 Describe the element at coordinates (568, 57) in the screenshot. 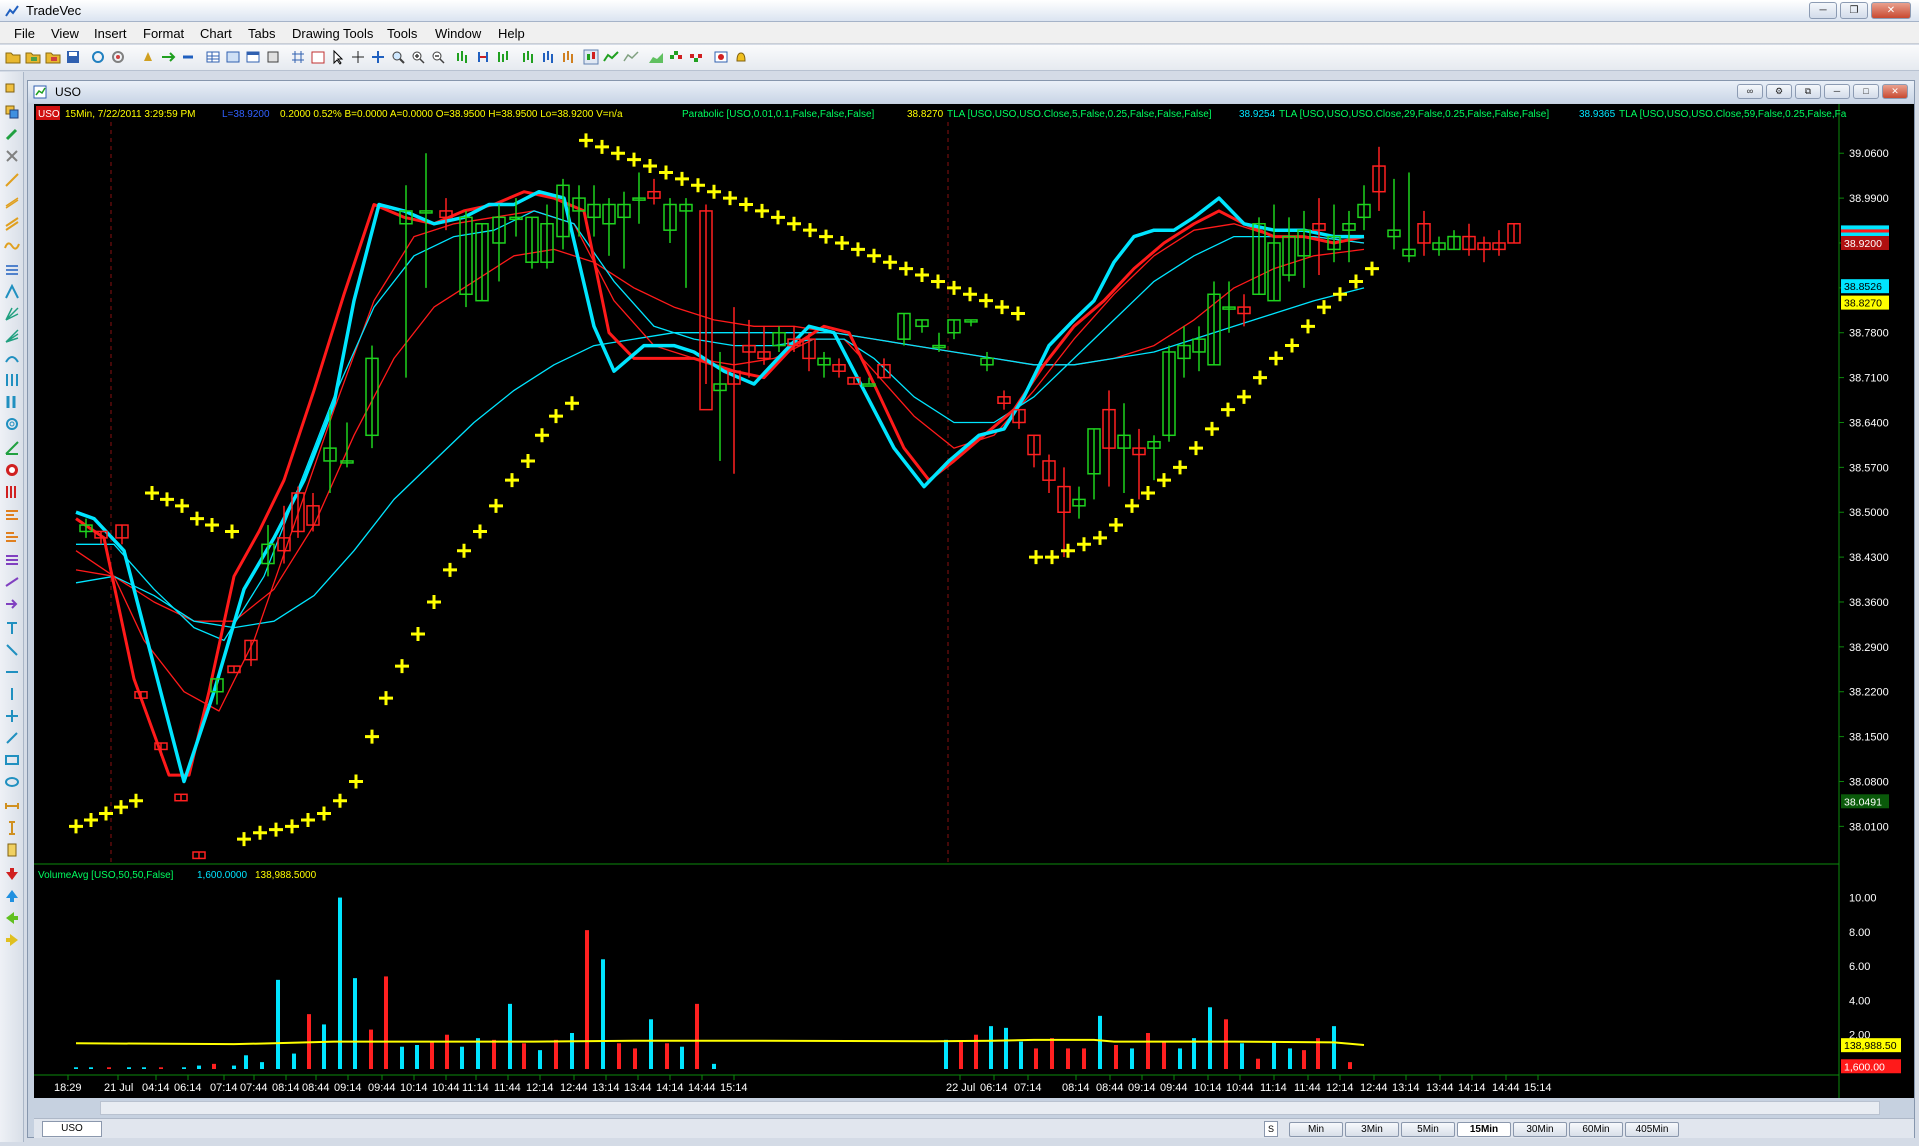

I see `dot-bars-icon` at that location.